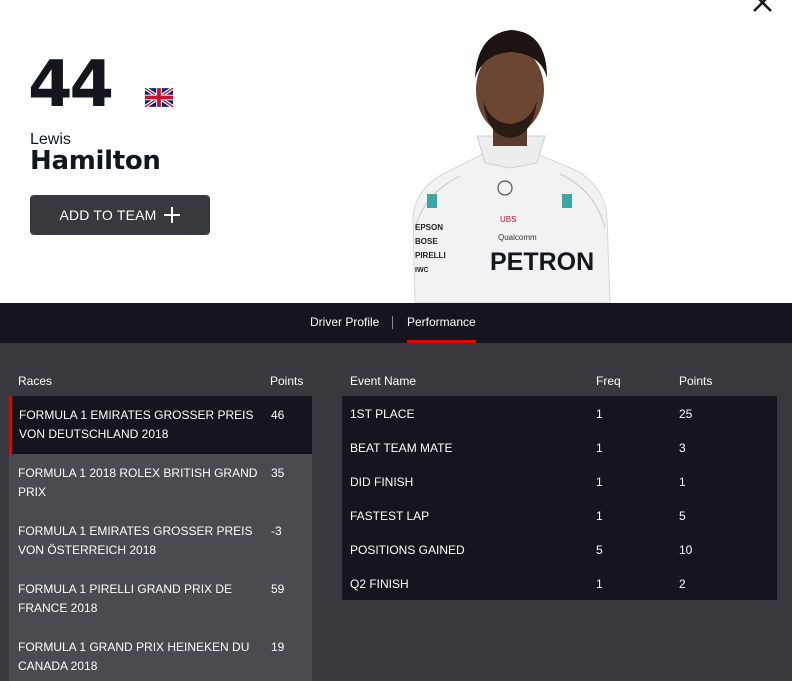 The height and width of the screenshot is (681, 792). I want to click on close-button, so click(763, 8).